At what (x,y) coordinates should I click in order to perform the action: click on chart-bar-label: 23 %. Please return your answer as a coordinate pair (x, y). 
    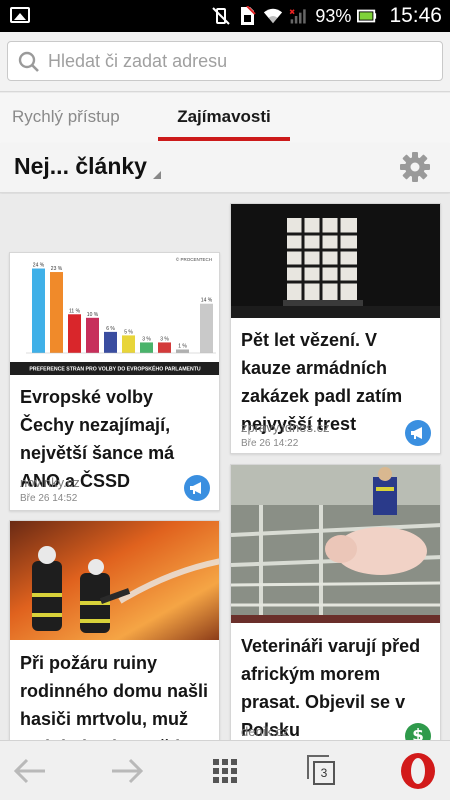
    Looking at the image, I should click on (57, 269).